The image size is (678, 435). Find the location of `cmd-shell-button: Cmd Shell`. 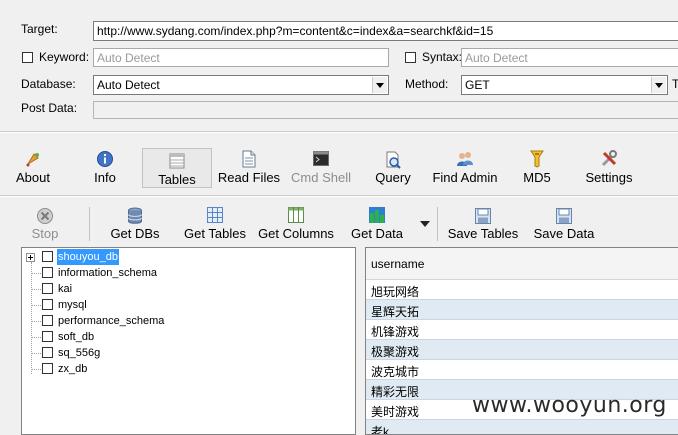

cmd-shell-button: Cmd Shell is located at coordinates (321, 168).